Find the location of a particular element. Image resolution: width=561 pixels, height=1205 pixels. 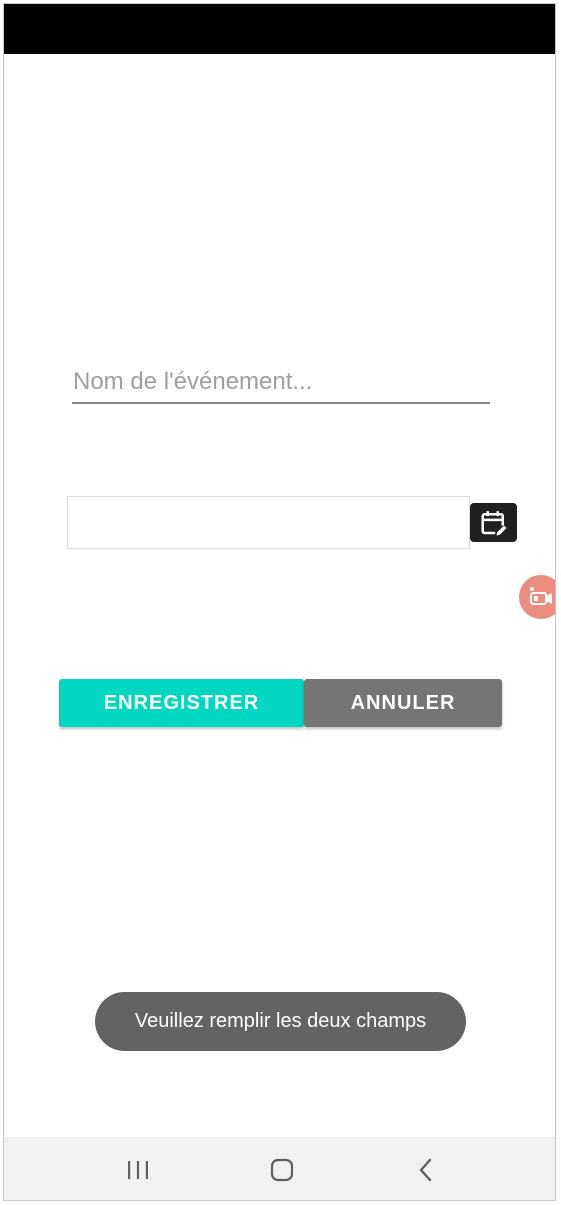

back-button is located at coordinates (426, 1168).